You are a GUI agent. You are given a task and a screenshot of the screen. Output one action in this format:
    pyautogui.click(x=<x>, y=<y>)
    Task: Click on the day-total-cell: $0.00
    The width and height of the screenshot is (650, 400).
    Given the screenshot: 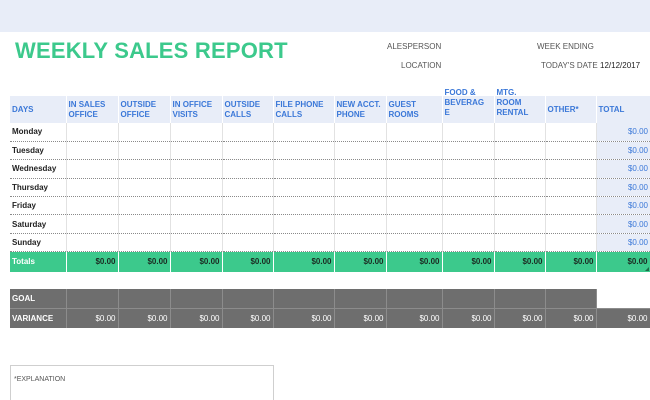 What is the action you would take?
    pyautogui.click(x=623, y=243)
    